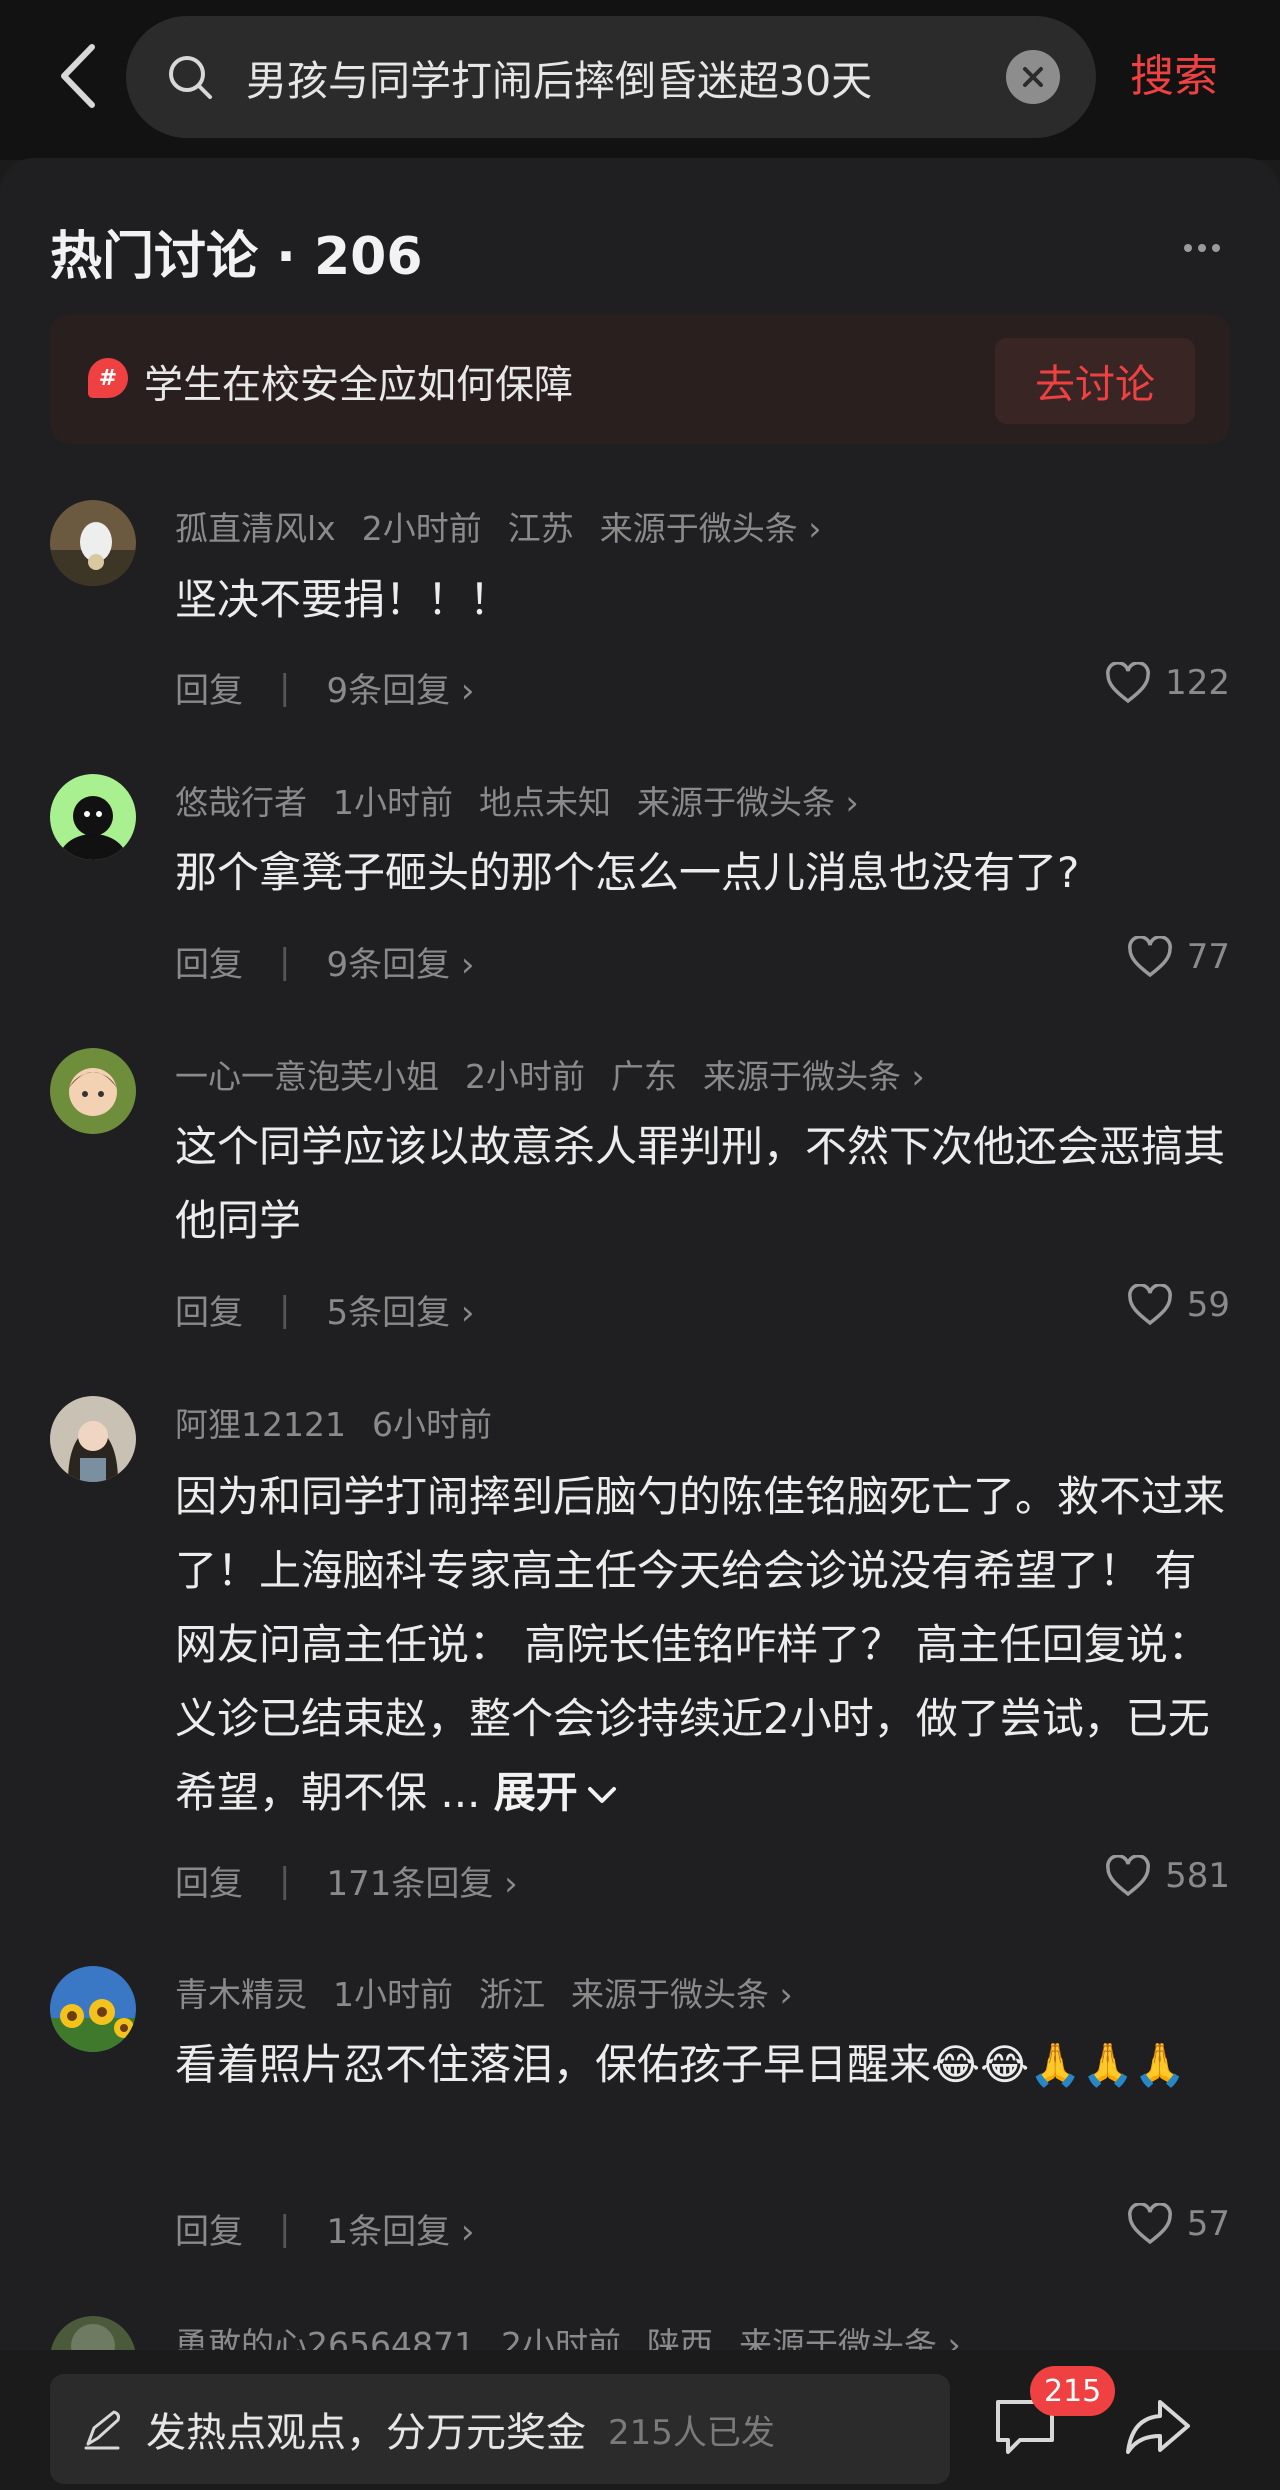 The height and width of the screenshot is (2490, 1280). Describe the element at coordinates (108, 378) in the screenshot. I see `topic-hash-icon: #` at that location.